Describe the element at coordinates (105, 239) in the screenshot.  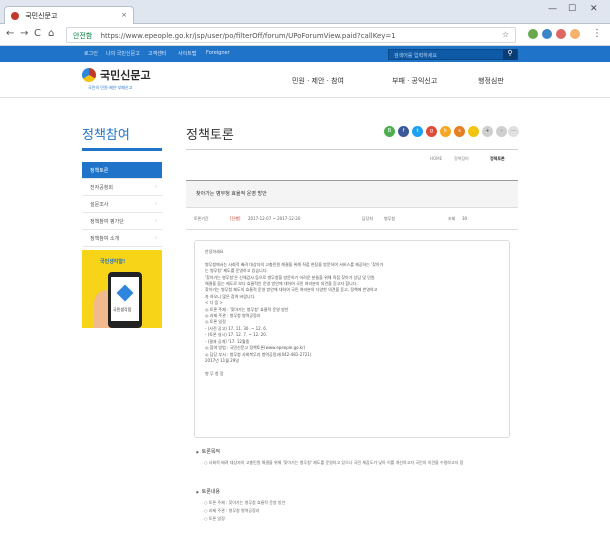
I see `lnb-item-label: 정책참여 소개` at that location.